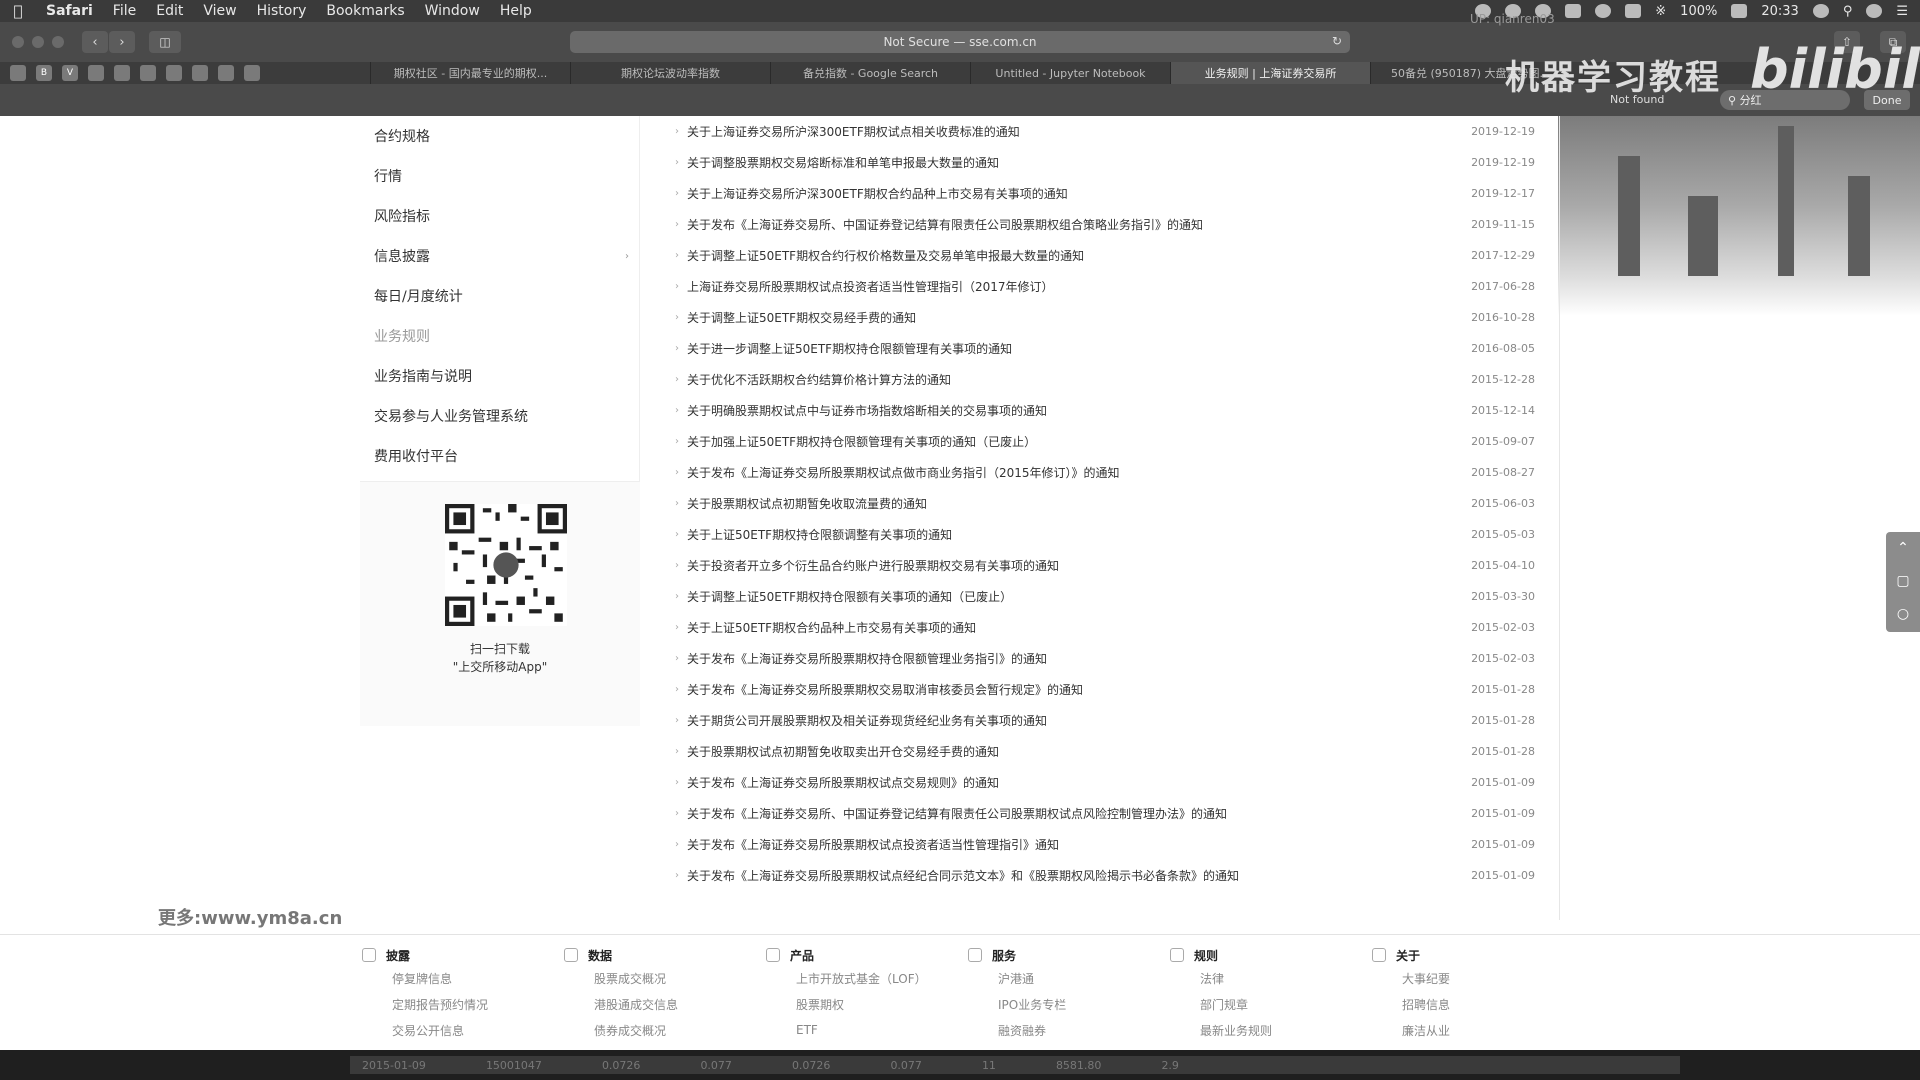  What do you see at coordinates (1874, 11) in the screenshot?
I see `siri-icon` at bounding box center [1874, 11].